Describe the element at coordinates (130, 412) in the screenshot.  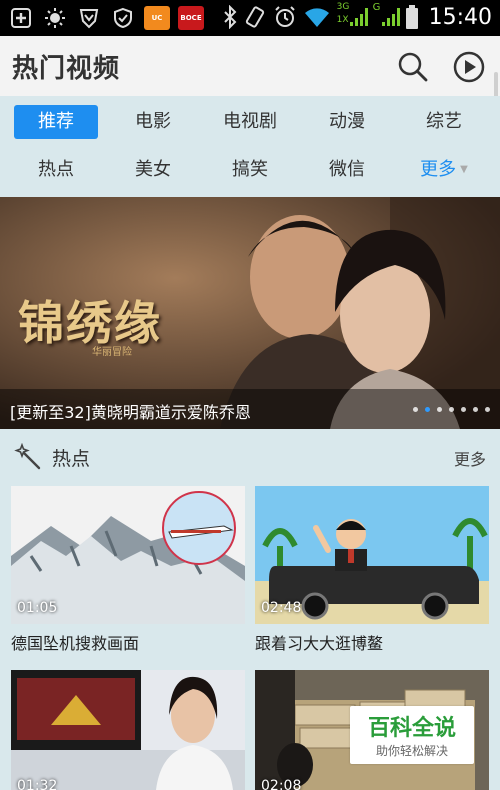
I see `banner-caption: [更新至32]黄晓明霸道示爱陈乔恩` at that location.